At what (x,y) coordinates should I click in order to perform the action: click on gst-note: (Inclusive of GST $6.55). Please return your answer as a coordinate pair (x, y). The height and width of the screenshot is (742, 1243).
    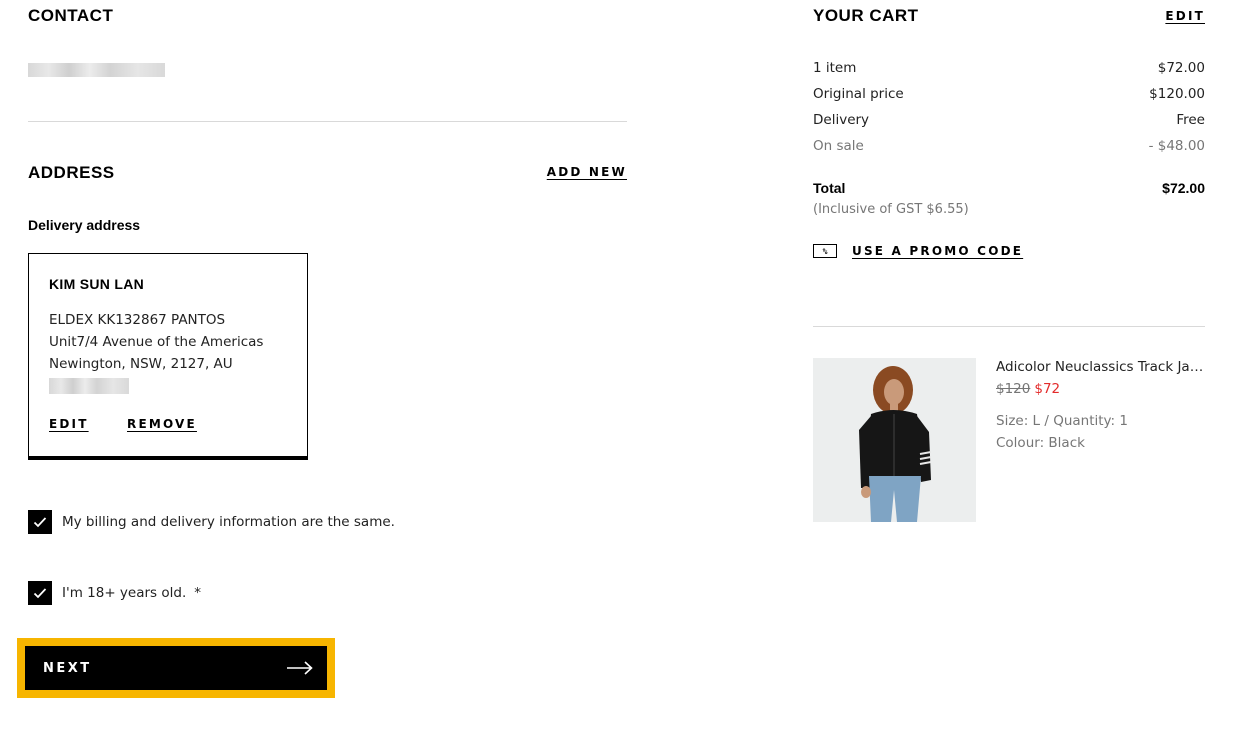
    Looking at the image, I should click on (891, 209).